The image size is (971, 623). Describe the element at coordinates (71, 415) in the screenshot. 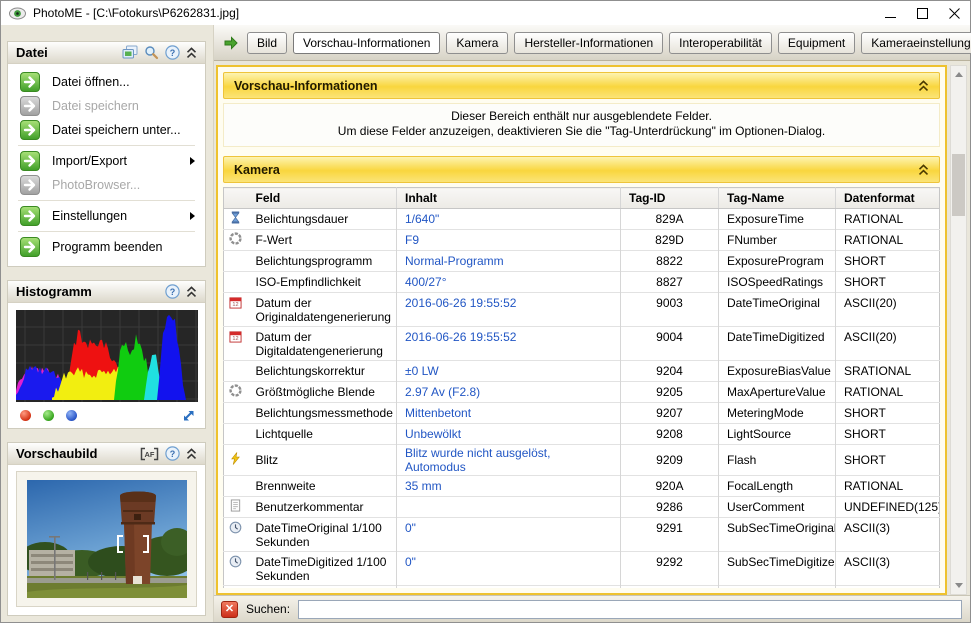

I see `blue-channel-button` at that location.